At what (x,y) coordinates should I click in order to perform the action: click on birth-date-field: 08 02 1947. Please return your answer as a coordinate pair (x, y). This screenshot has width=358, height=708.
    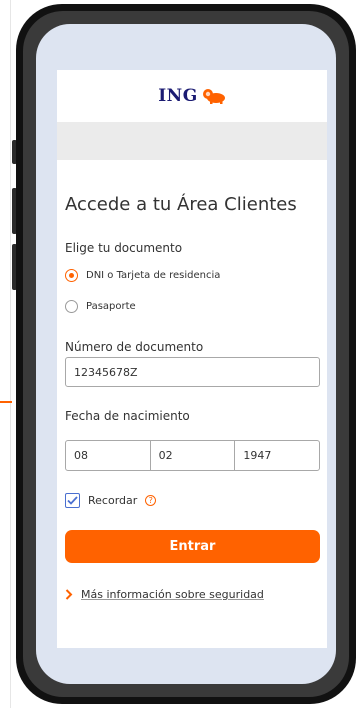
    Looking at the image, I should click on (192, 455).